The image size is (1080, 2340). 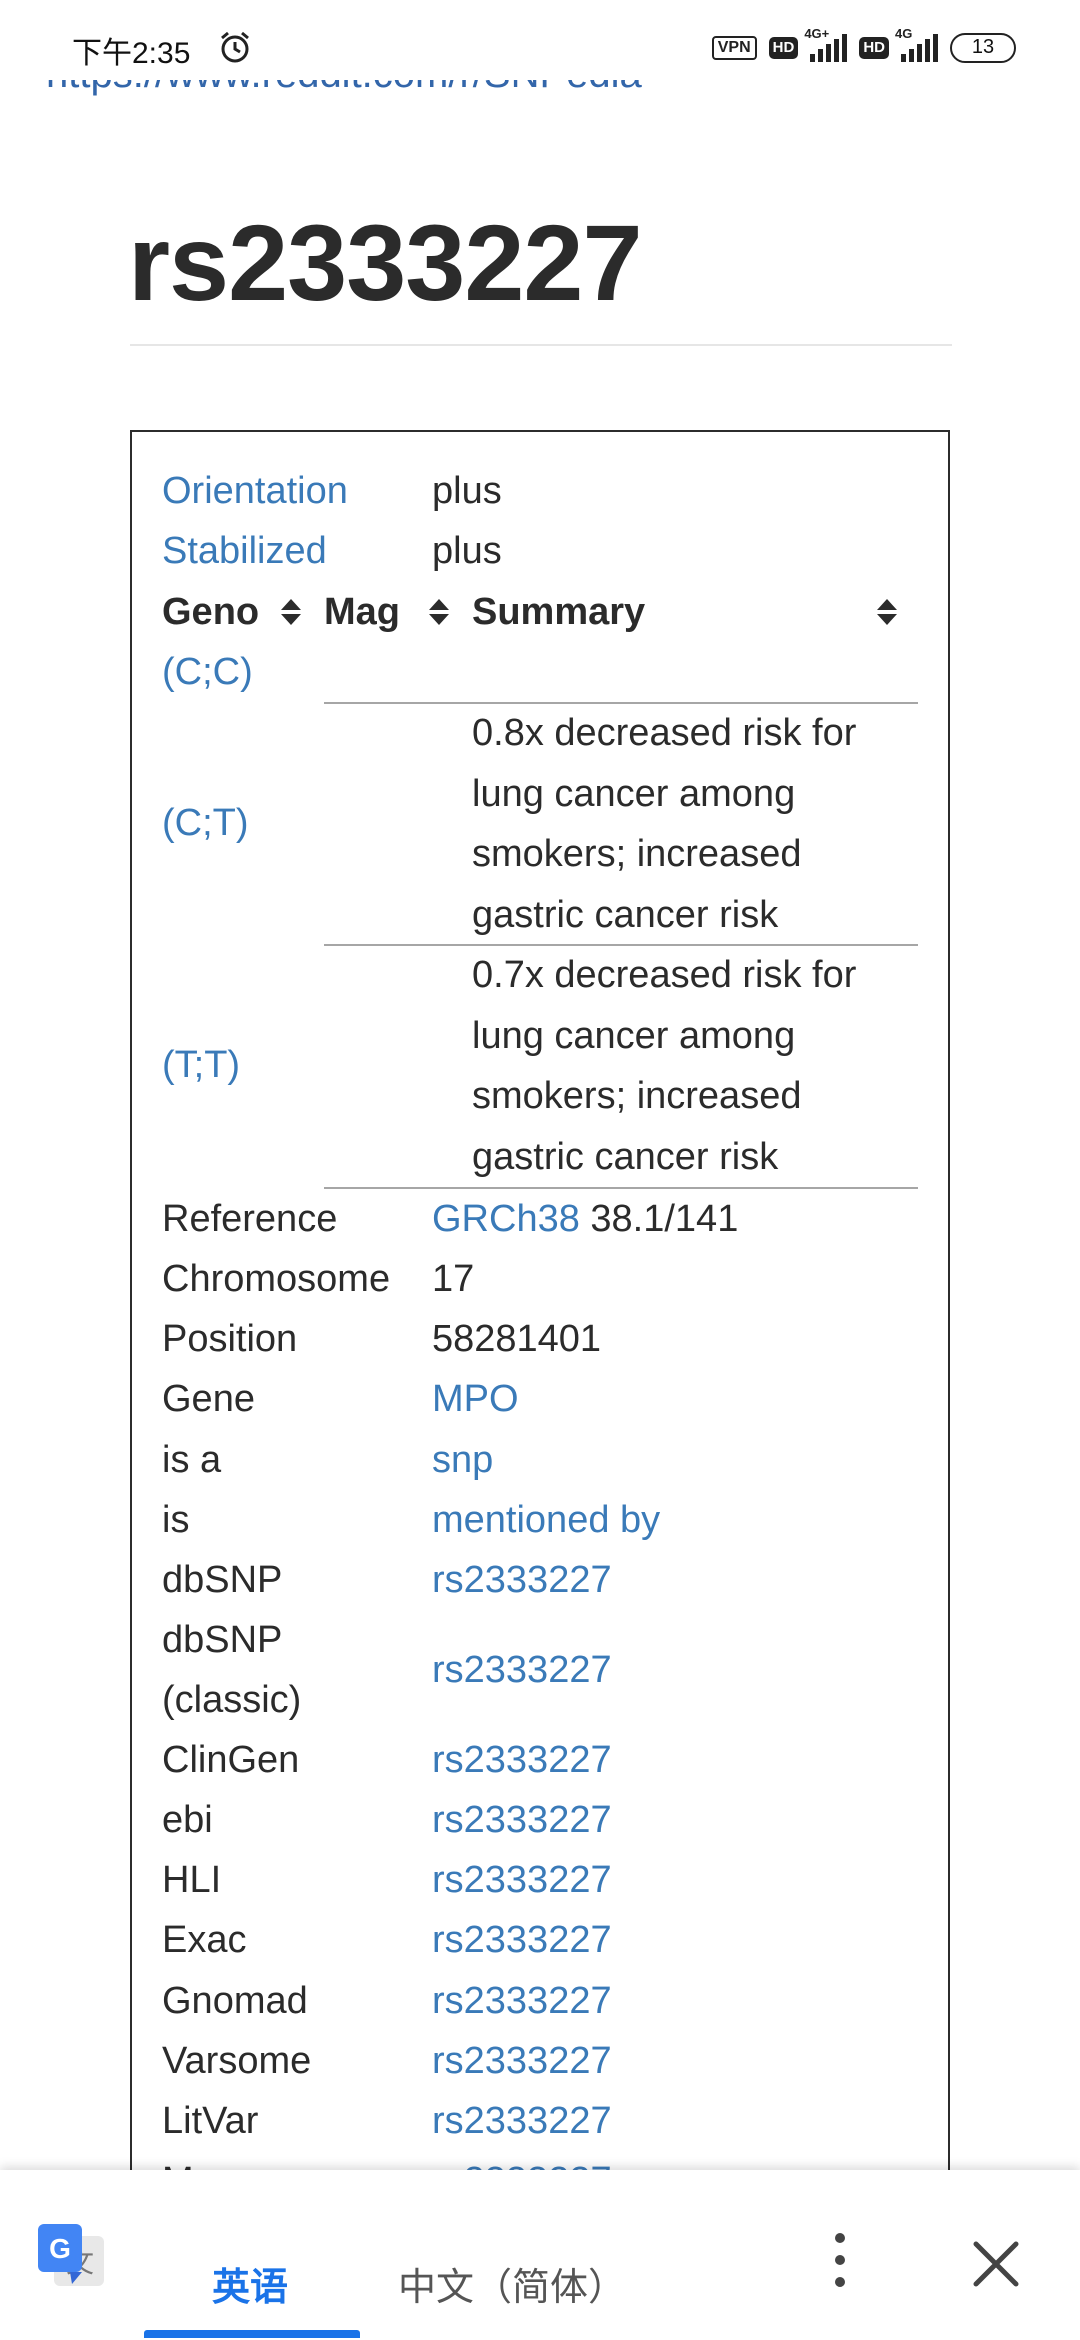 What do you see at coordinates (222, 1580) in the screenshot?
I see `link-label: dbSNP` at bounding box center [222, 1580].